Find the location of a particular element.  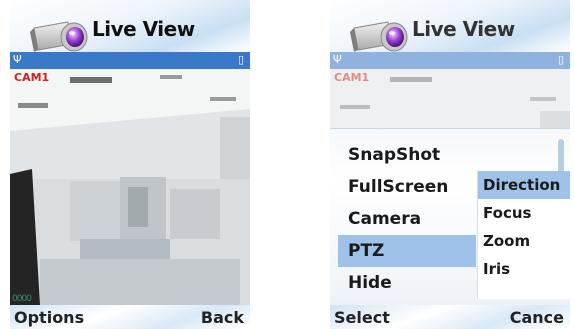

select-softkey: Select is located at coordinates (362, 317).